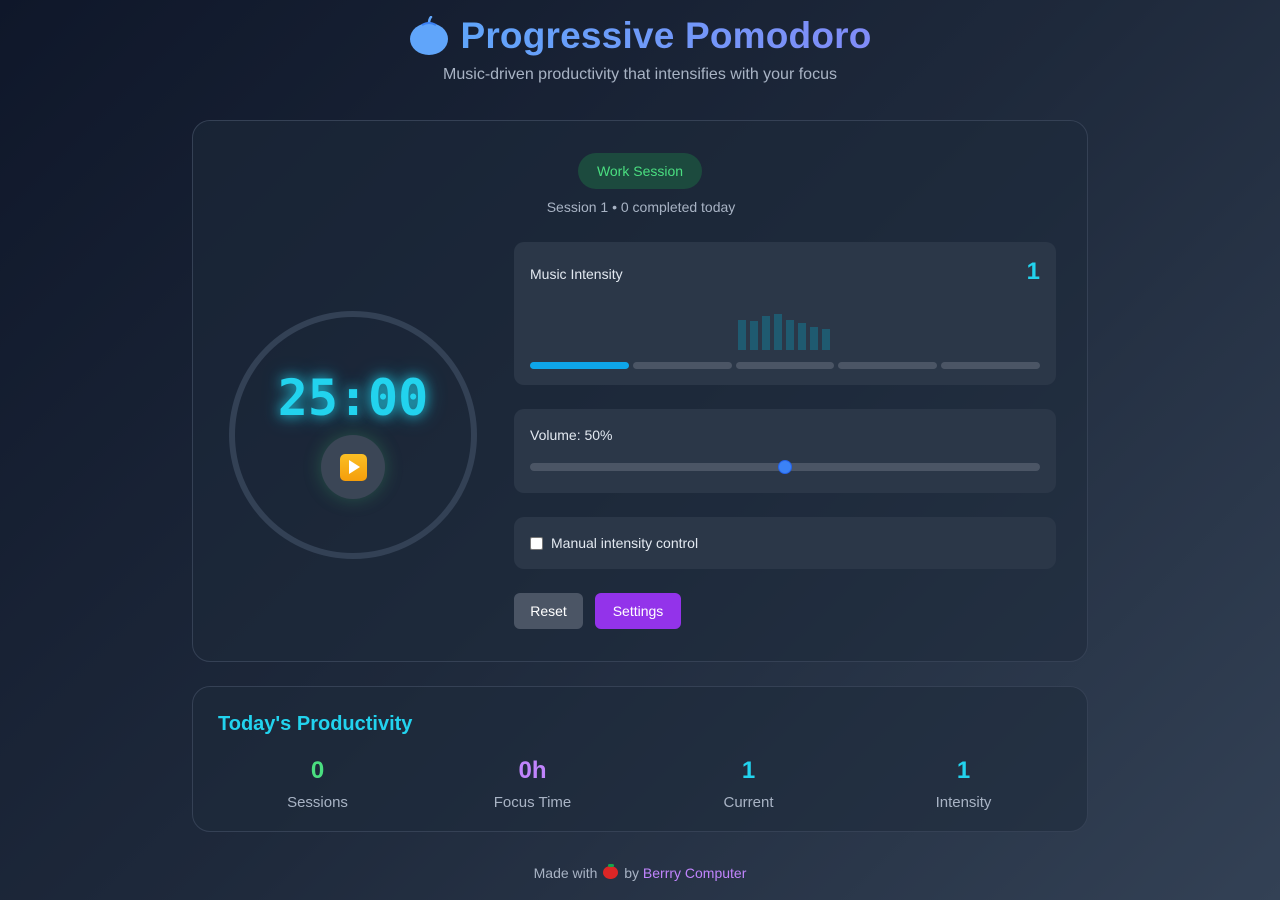 This screenshot has height=900, width=1280. I want to click on play-icon, so click(353, 467).